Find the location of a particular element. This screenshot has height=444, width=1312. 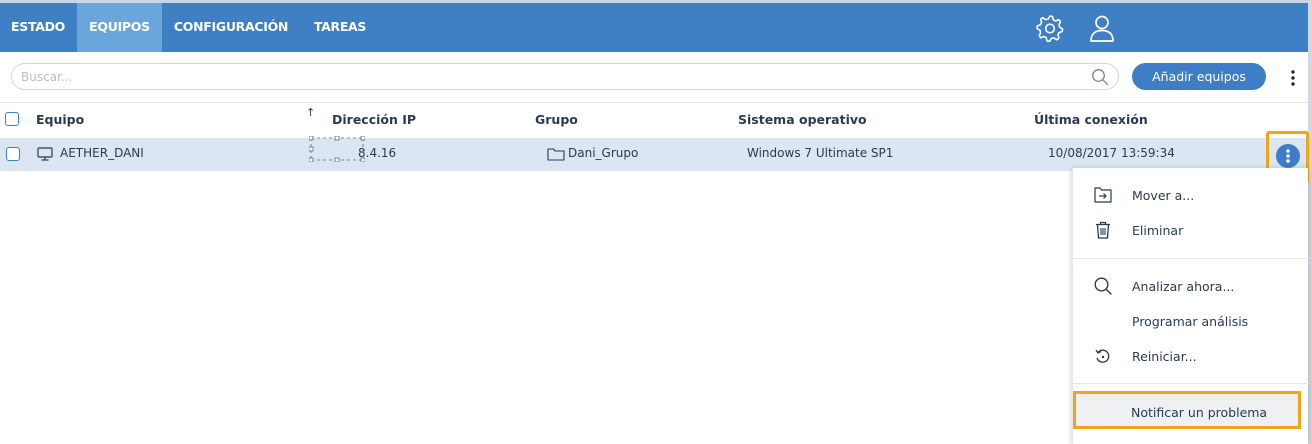

tab-estado: ESTADO is located at coordinates (38, 27).